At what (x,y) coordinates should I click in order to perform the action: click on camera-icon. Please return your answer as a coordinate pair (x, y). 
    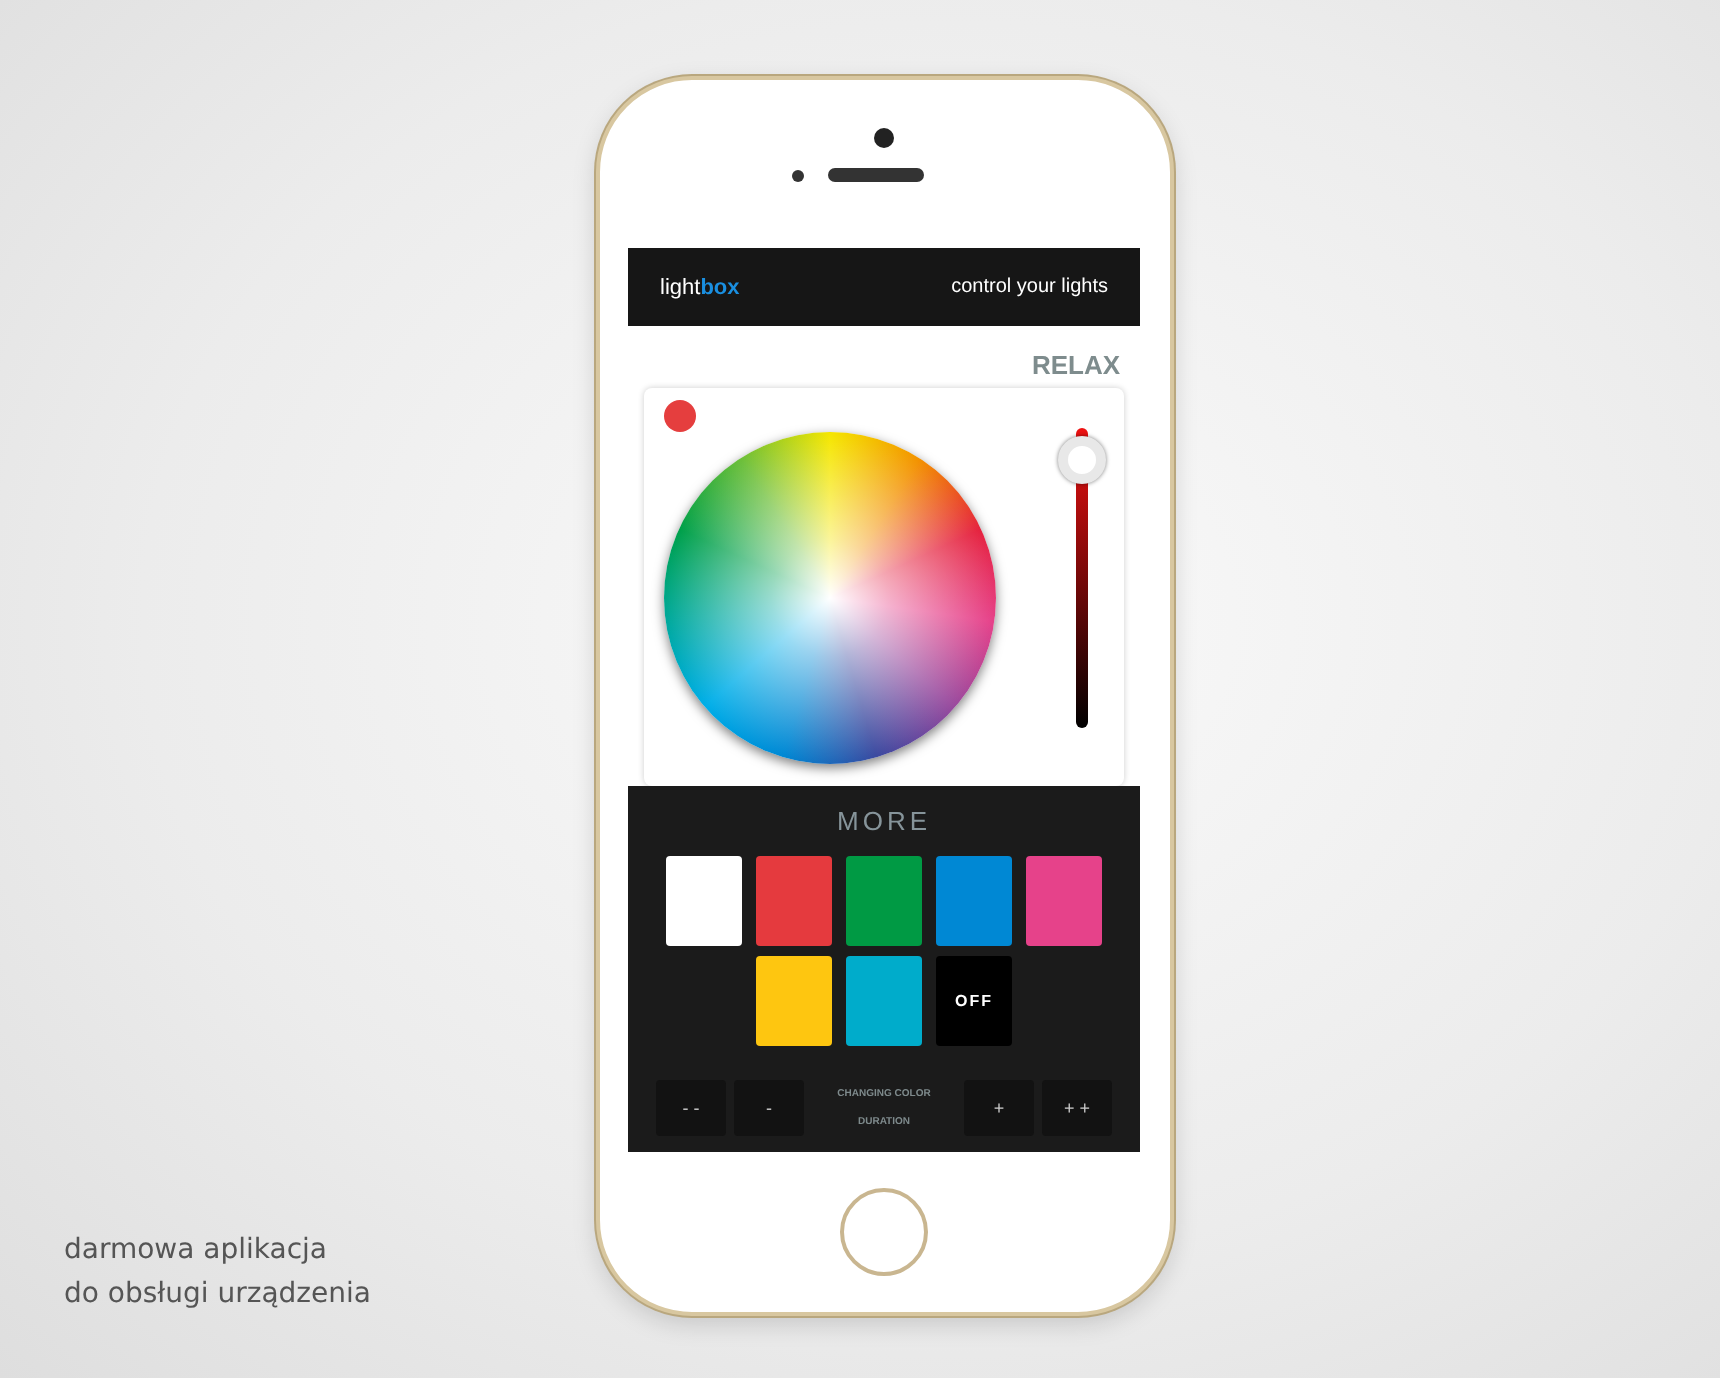
    Looking at the image, I should click on (884, 138).